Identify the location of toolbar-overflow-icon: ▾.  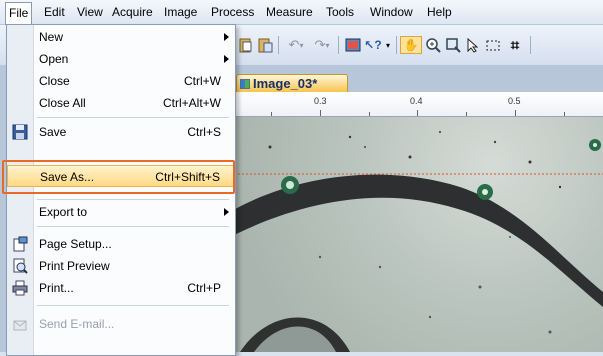
(388, 45).